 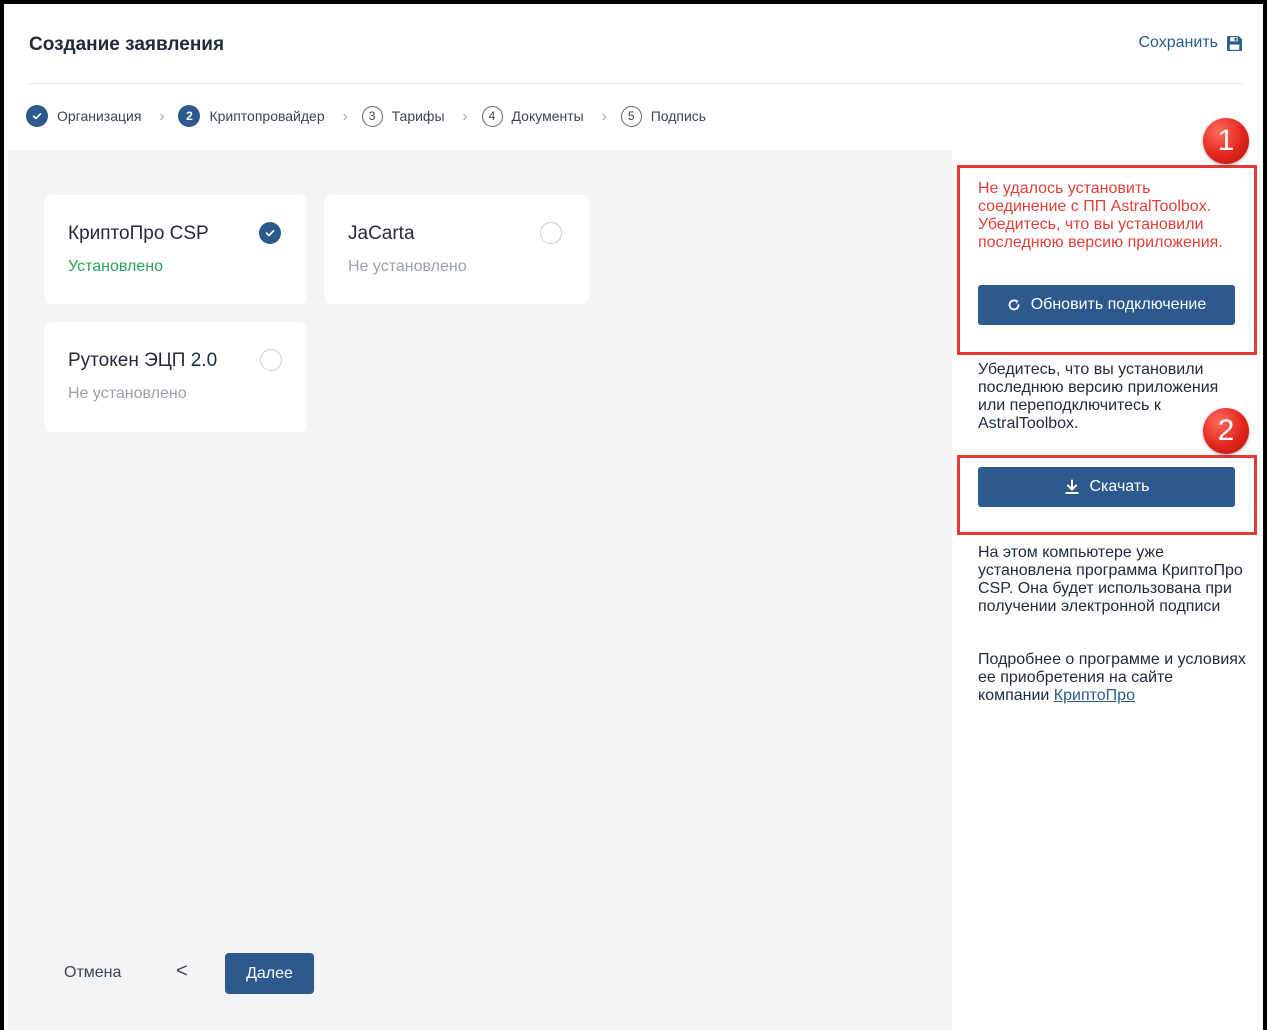 What do you see at coordinates (1094, 695) in the screenshot?
I see `cryptopro-link: КриптоПро` at bounding box center [1094, 695].